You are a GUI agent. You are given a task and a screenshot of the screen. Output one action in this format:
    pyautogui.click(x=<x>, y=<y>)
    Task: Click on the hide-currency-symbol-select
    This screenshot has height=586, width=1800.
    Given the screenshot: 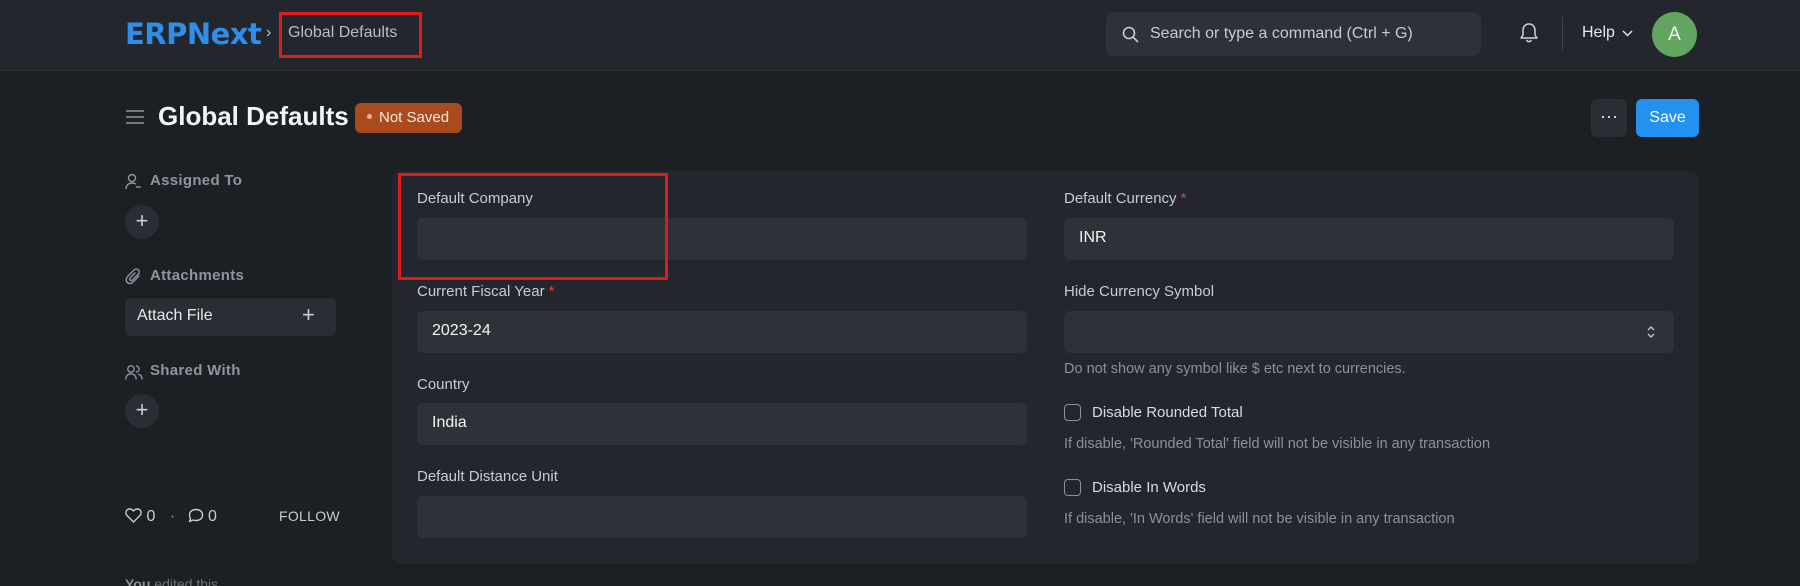 What is the action you would take?
    pyautogui.click(x=1369, y=332)
    